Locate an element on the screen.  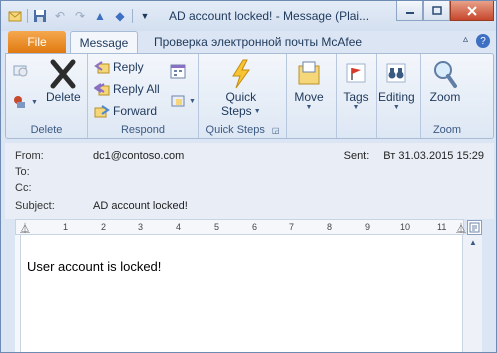
ignore-icon is located at coordinates (20, 70).